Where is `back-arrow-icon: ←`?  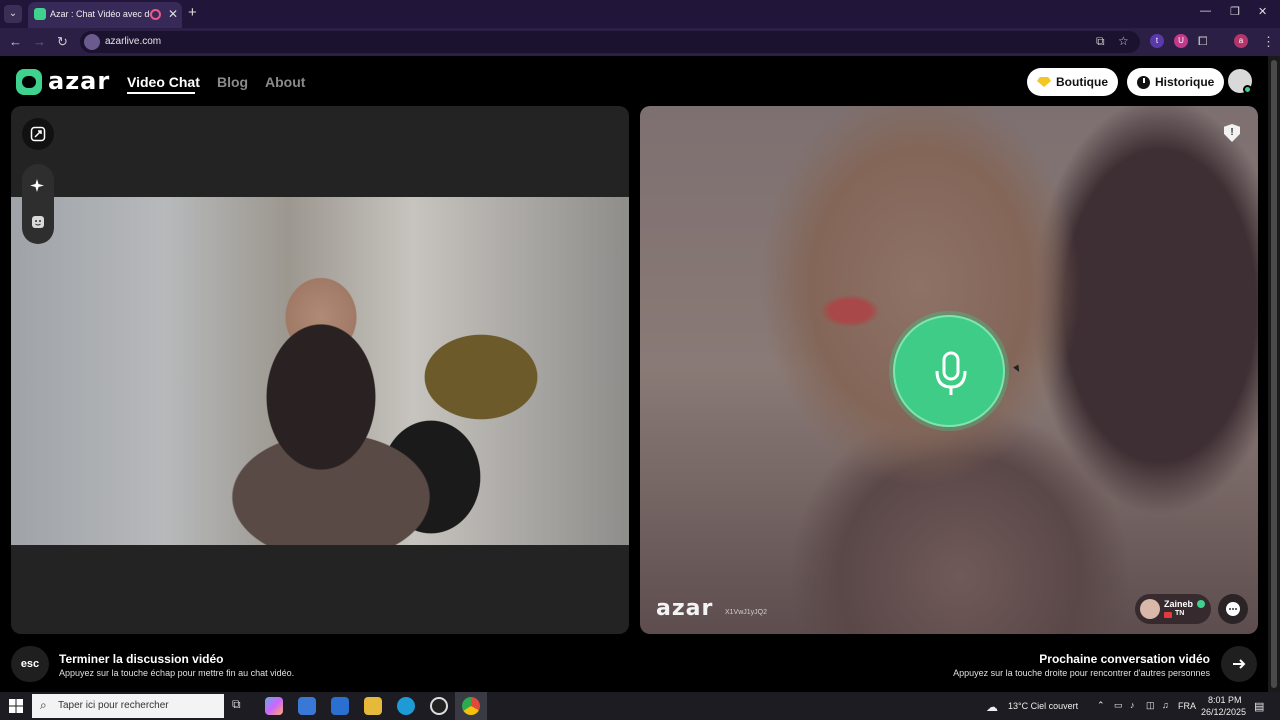 back-arrow-icon: ← is located at coordinates (15, 41).